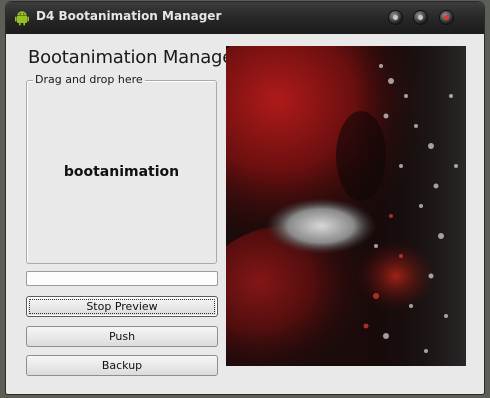 The height and width of the screenshot is (398, 490). I want to click on maximize-icon, so click(420, 17).